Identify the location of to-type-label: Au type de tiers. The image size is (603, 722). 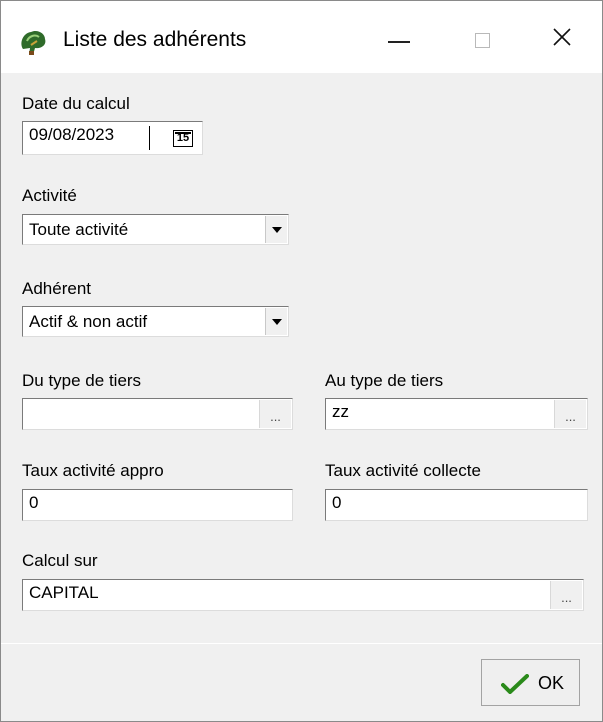
(384, 380).